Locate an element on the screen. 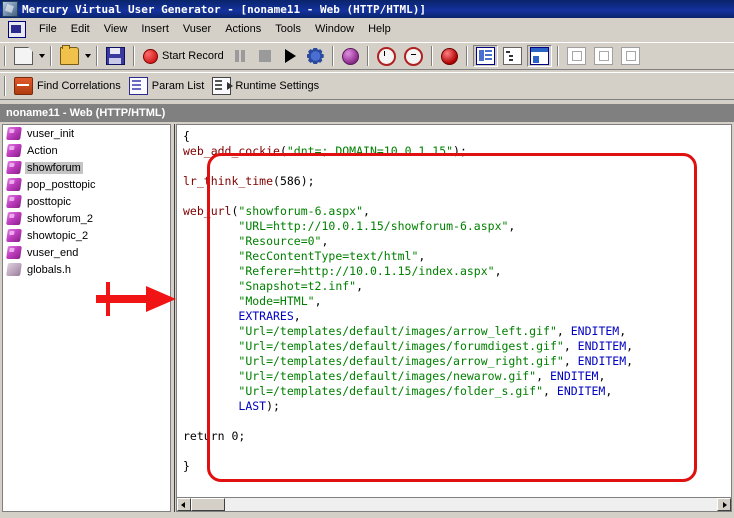 The height and width of the screenshot is (518, 734). tree-view-button is located at coordinates (485, 56).